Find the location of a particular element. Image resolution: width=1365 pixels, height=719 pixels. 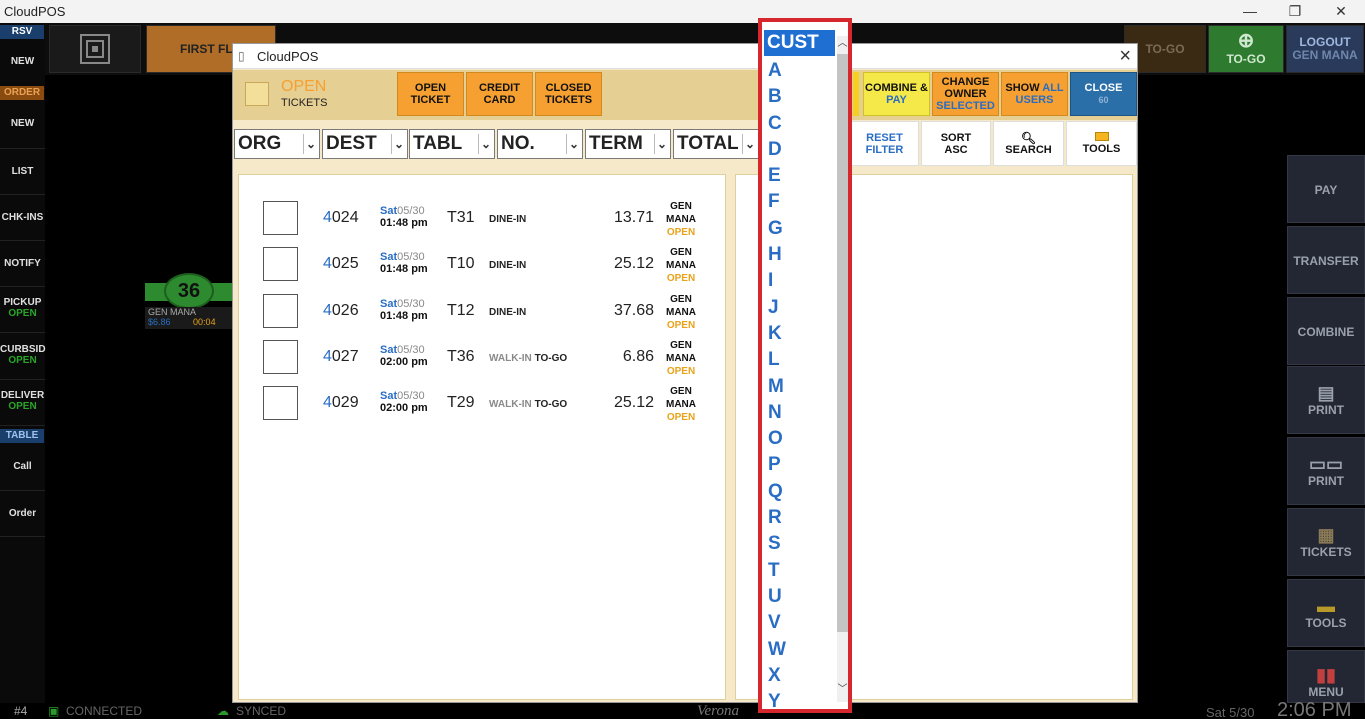

org-filter: ORG ⌄ is located at coordinates (277, 144).